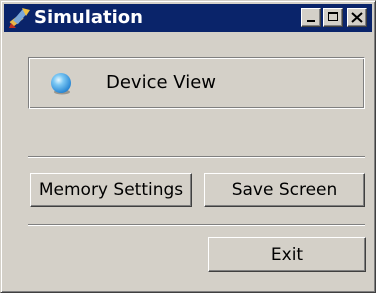  I want to click on memory-settings-button: Memory Settings, so click(111, 190).